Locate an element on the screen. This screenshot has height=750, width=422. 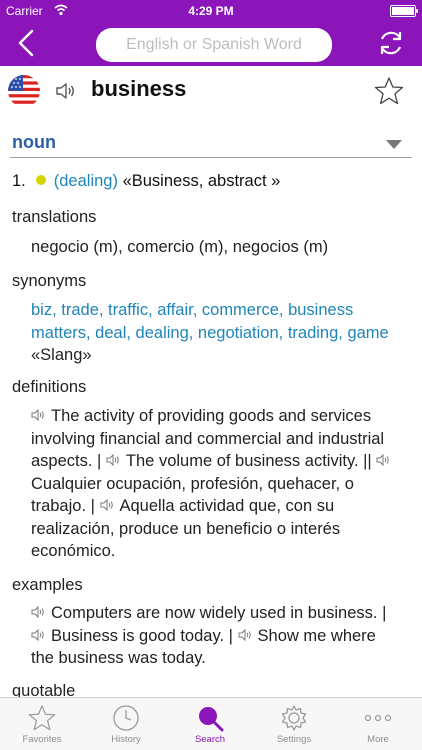
clock: 4:29 PM is located at coordinates (211, 11).